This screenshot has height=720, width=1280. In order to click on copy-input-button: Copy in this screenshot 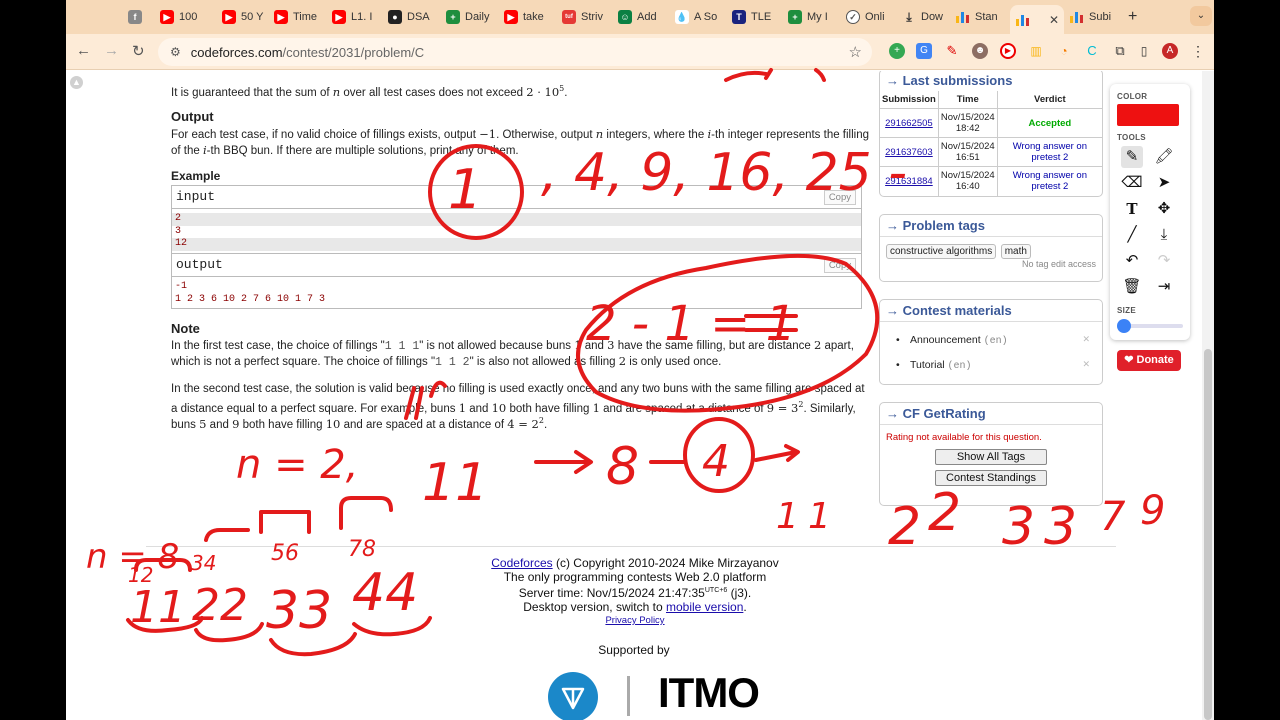, I will do `click(839, 197)`.